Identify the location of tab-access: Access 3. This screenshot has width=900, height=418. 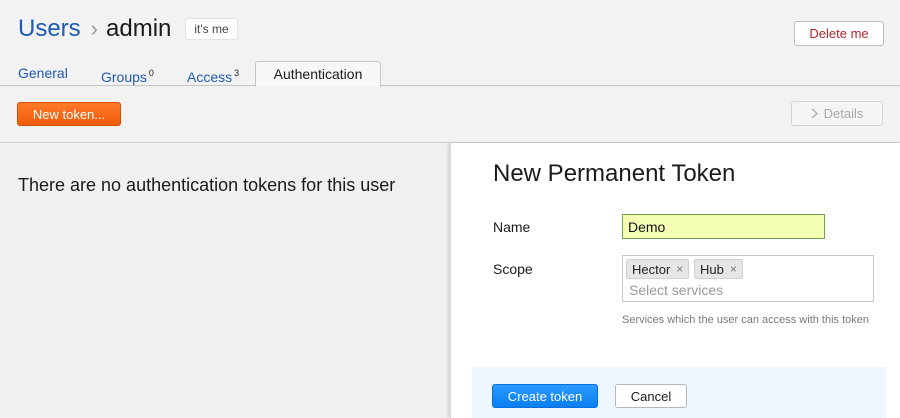
(213, 73).